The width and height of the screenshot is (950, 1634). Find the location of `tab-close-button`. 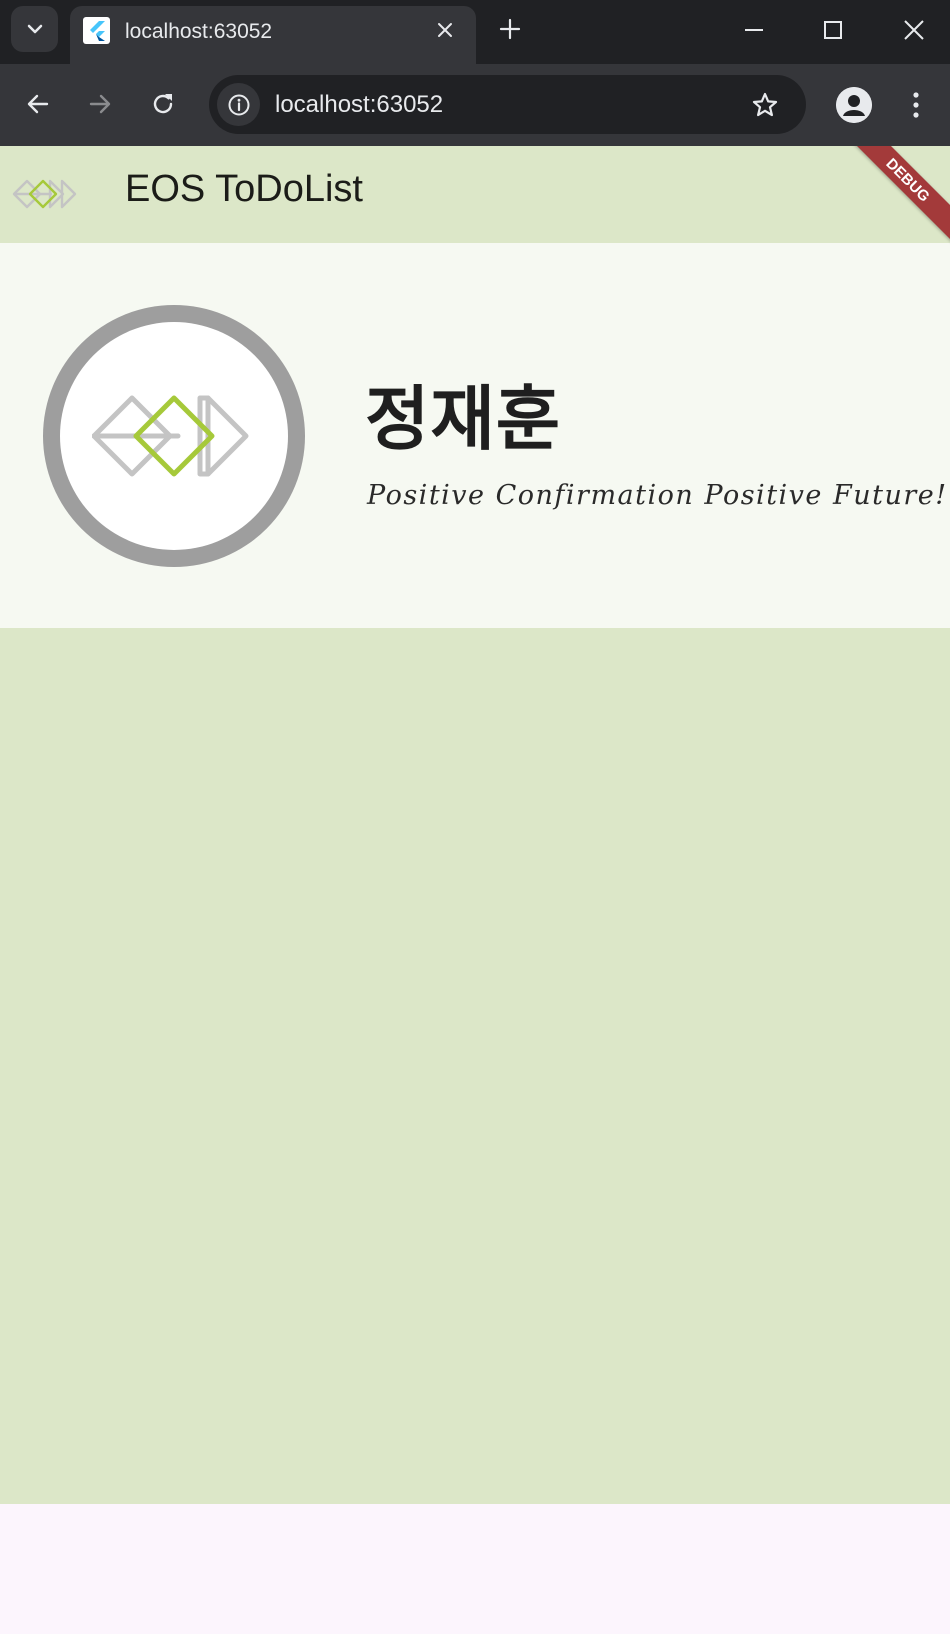

tab-close-button is located at coordinates (445, 30).